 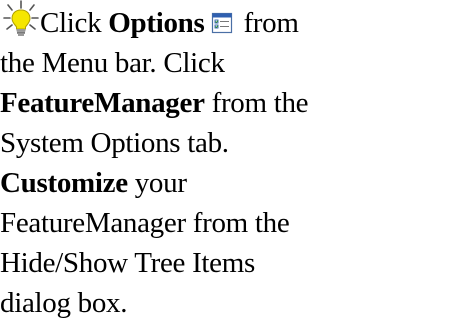 What do you see at coordinates (221, 23) in the screenshot?
I see `options-icon` at bounding box center [221, 23].